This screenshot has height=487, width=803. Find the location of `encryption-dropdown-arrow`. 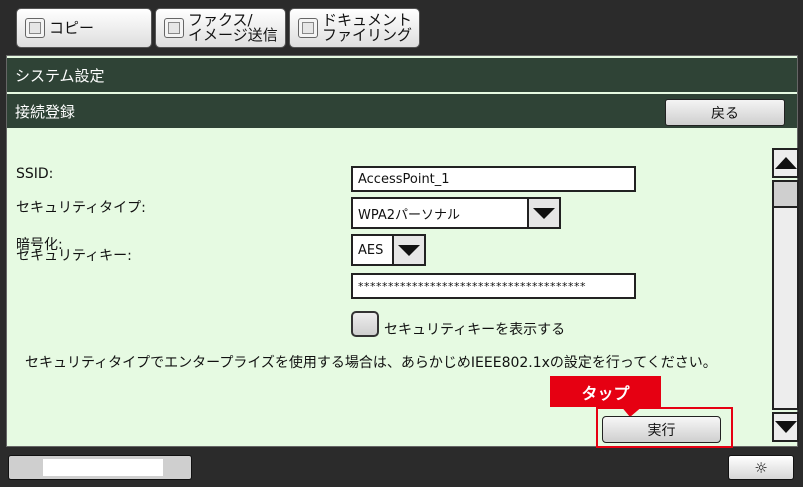

encryption-dropdown-arrow is located at coordinates (408, 250).